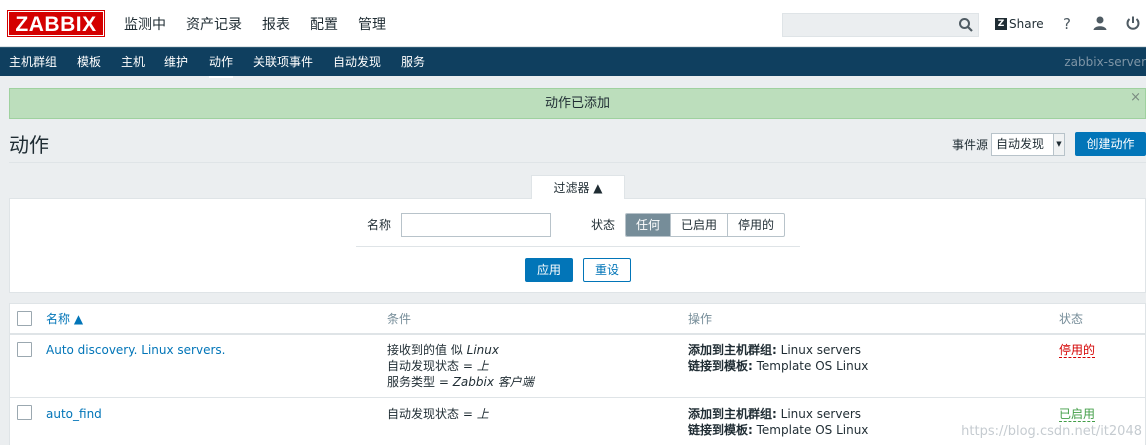 The image size is (1146, 445). What do you see at coordinates (966, 25) in the screenshot?
I see `search-icon` at bounding box center [966, 25].